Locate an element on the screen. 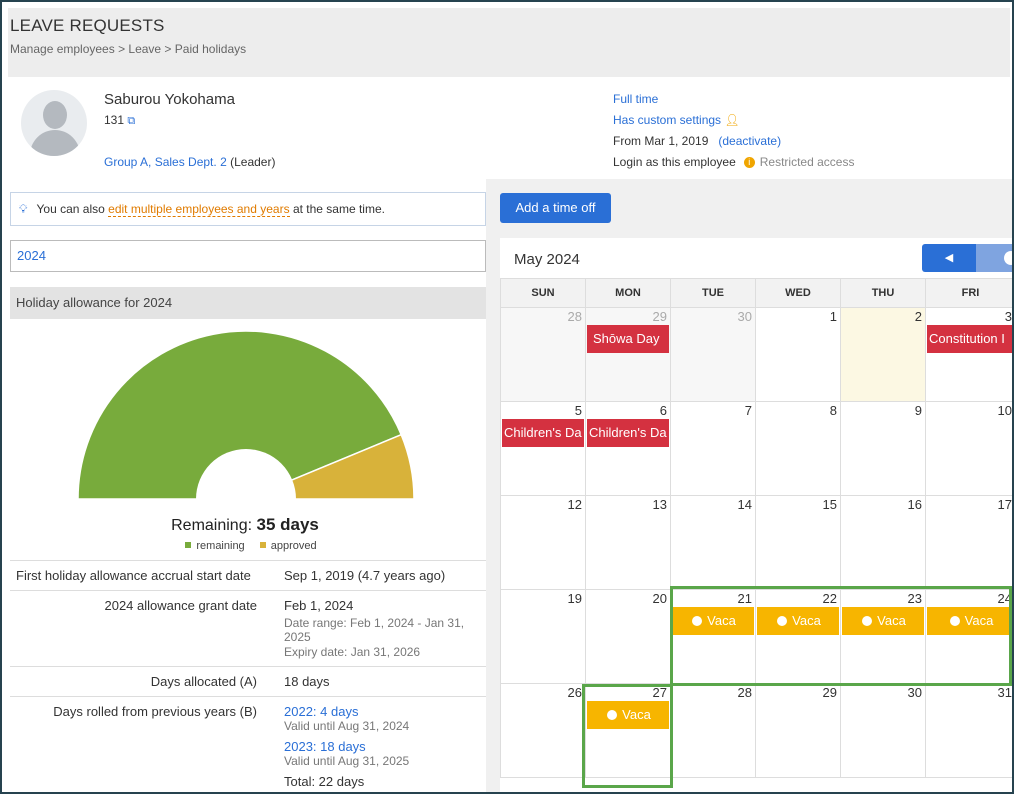 Image resolution: width=1014 pixels, height=794 pixels. remaining-value: 35 days is located at coordinates (287, 524).